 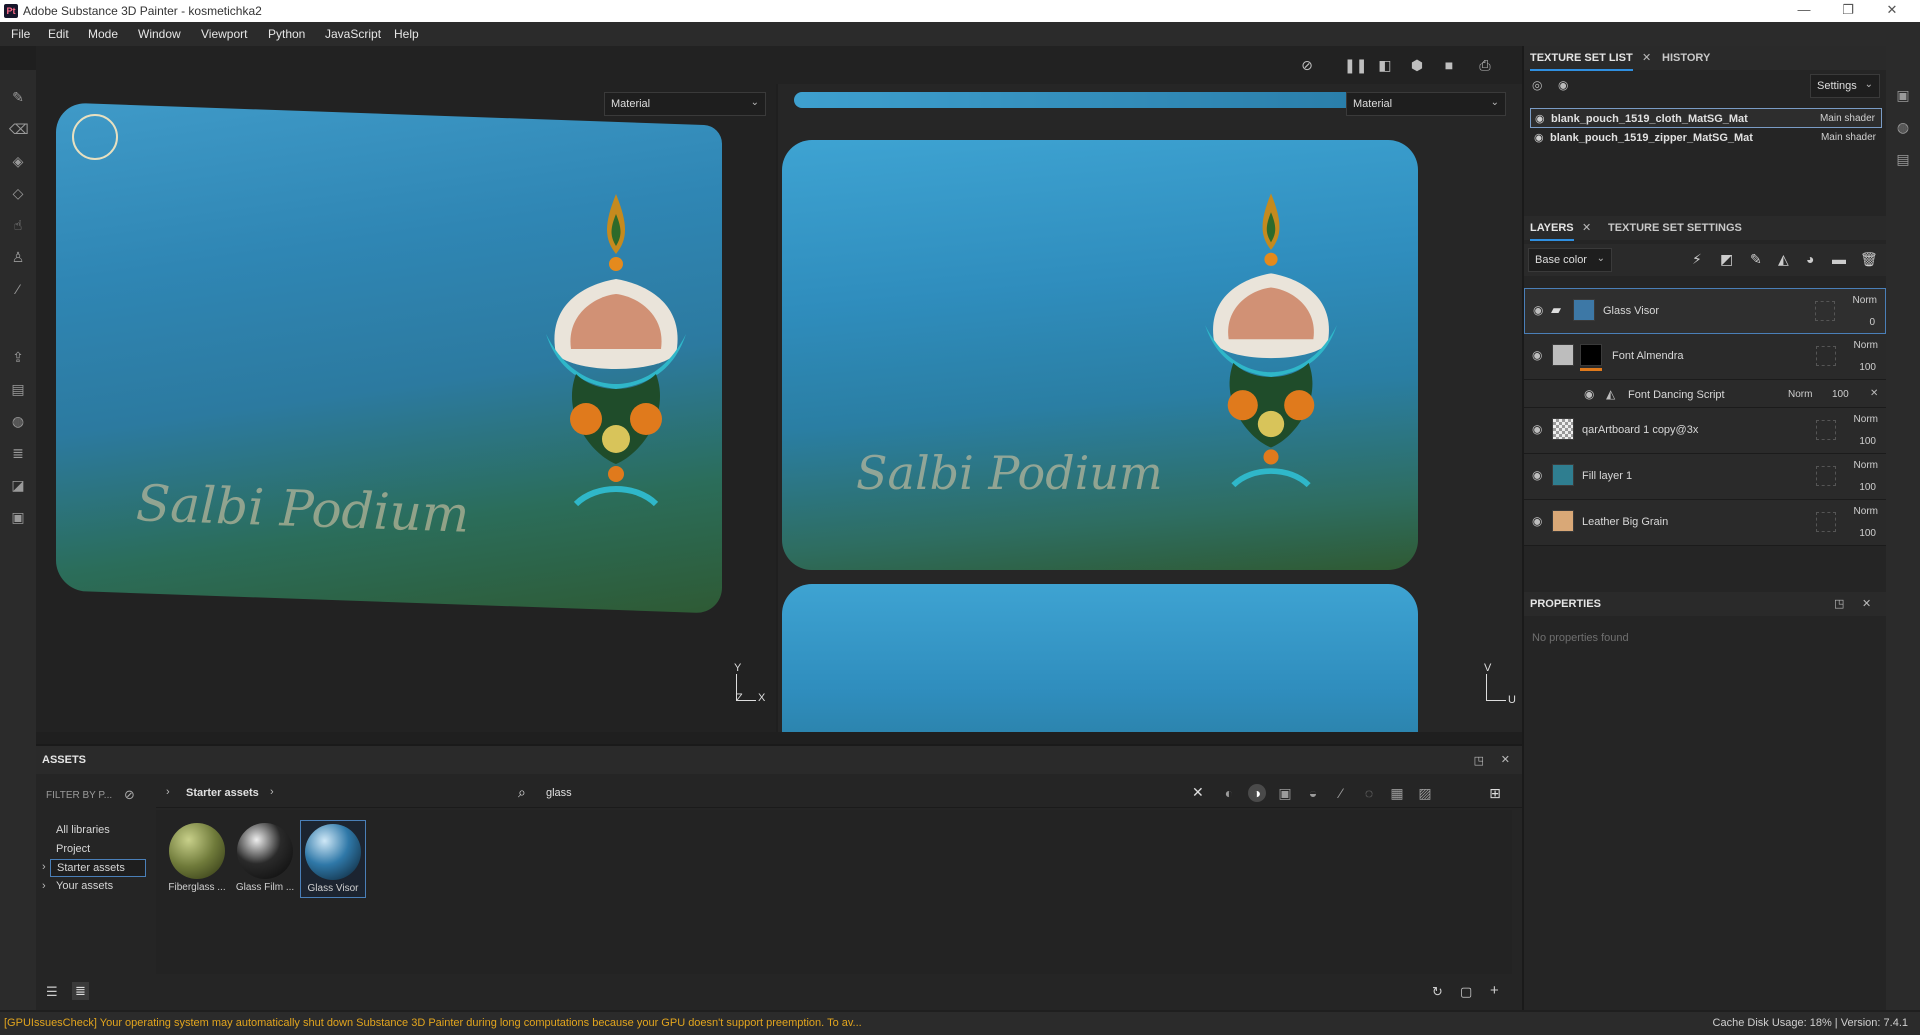 I want to click on add-folder-icon: ▬, so click(x=1839, y=259).